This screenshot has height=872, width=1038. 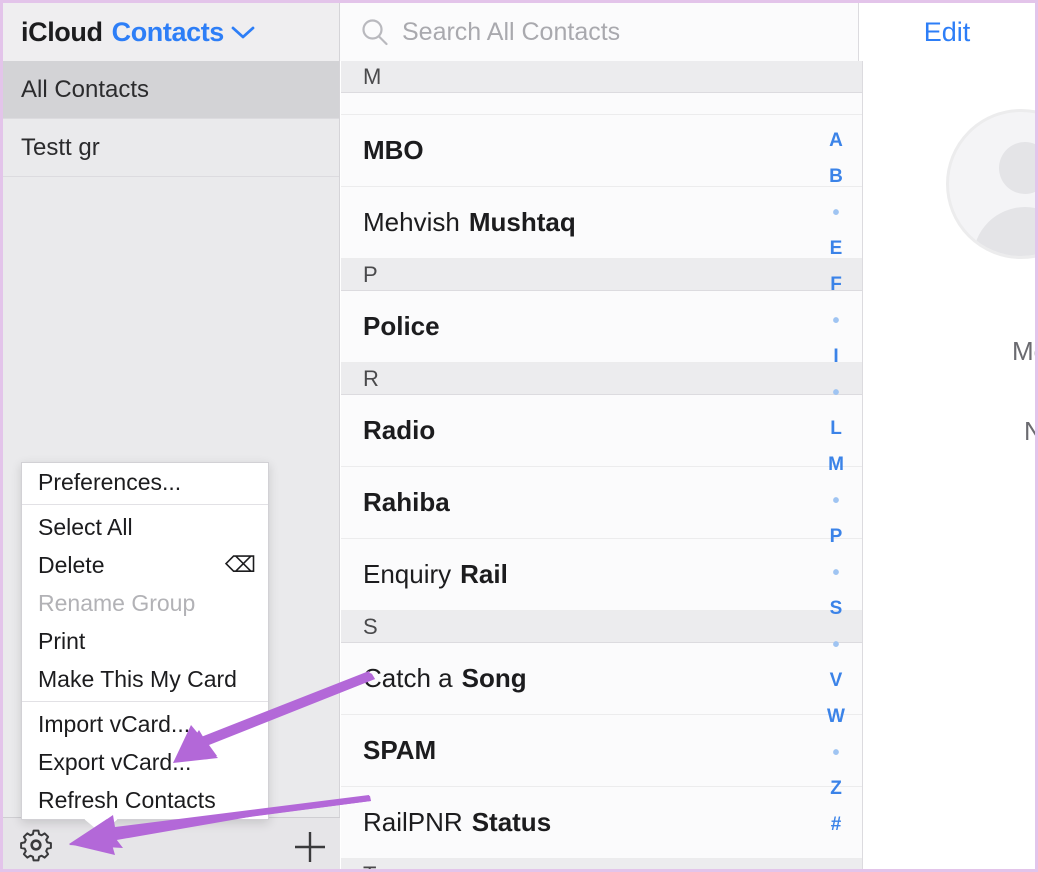 What do you see at coordinates (401, 326) in the screenshot?
I see `contact-last-name: Police` at bounding box center [401, 326].